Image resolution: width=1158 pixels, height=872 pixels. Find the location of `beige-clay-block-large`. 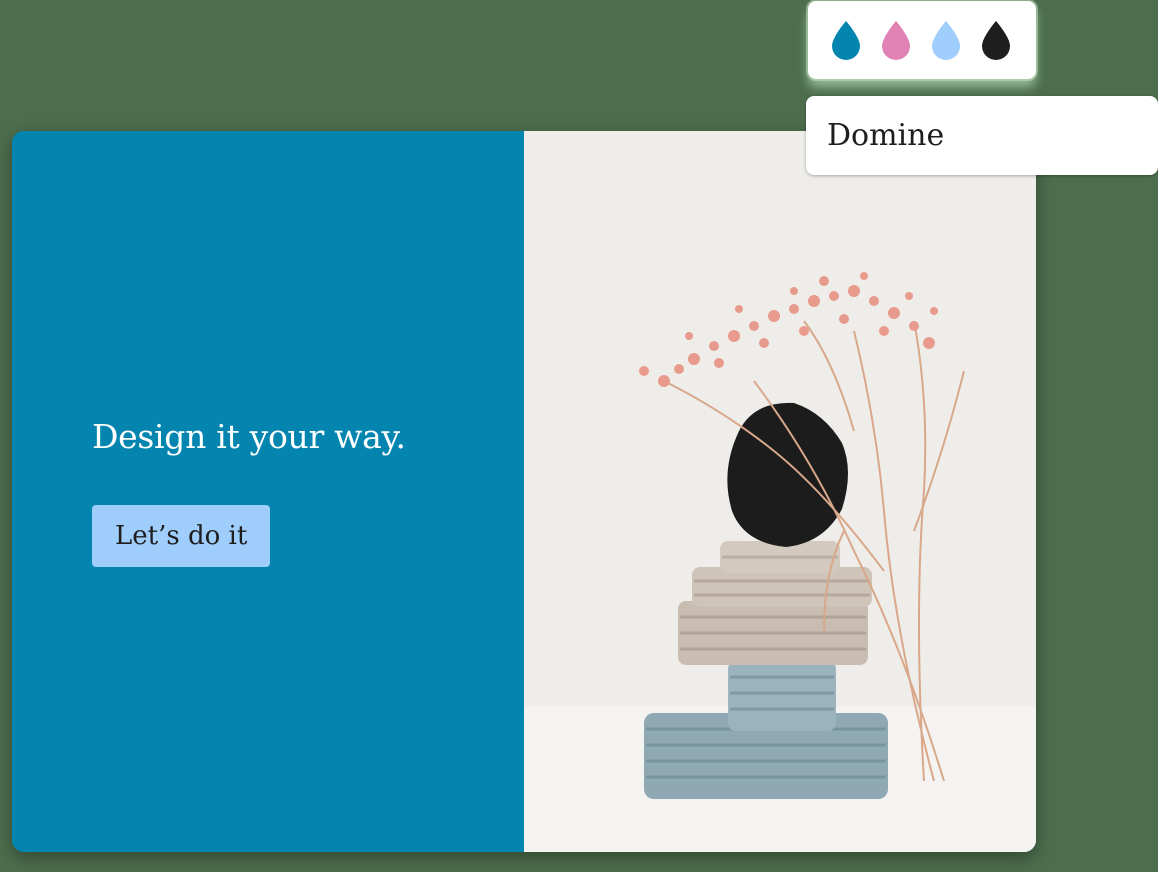

beige-clay-block-large is located at coordinates (773, 633).